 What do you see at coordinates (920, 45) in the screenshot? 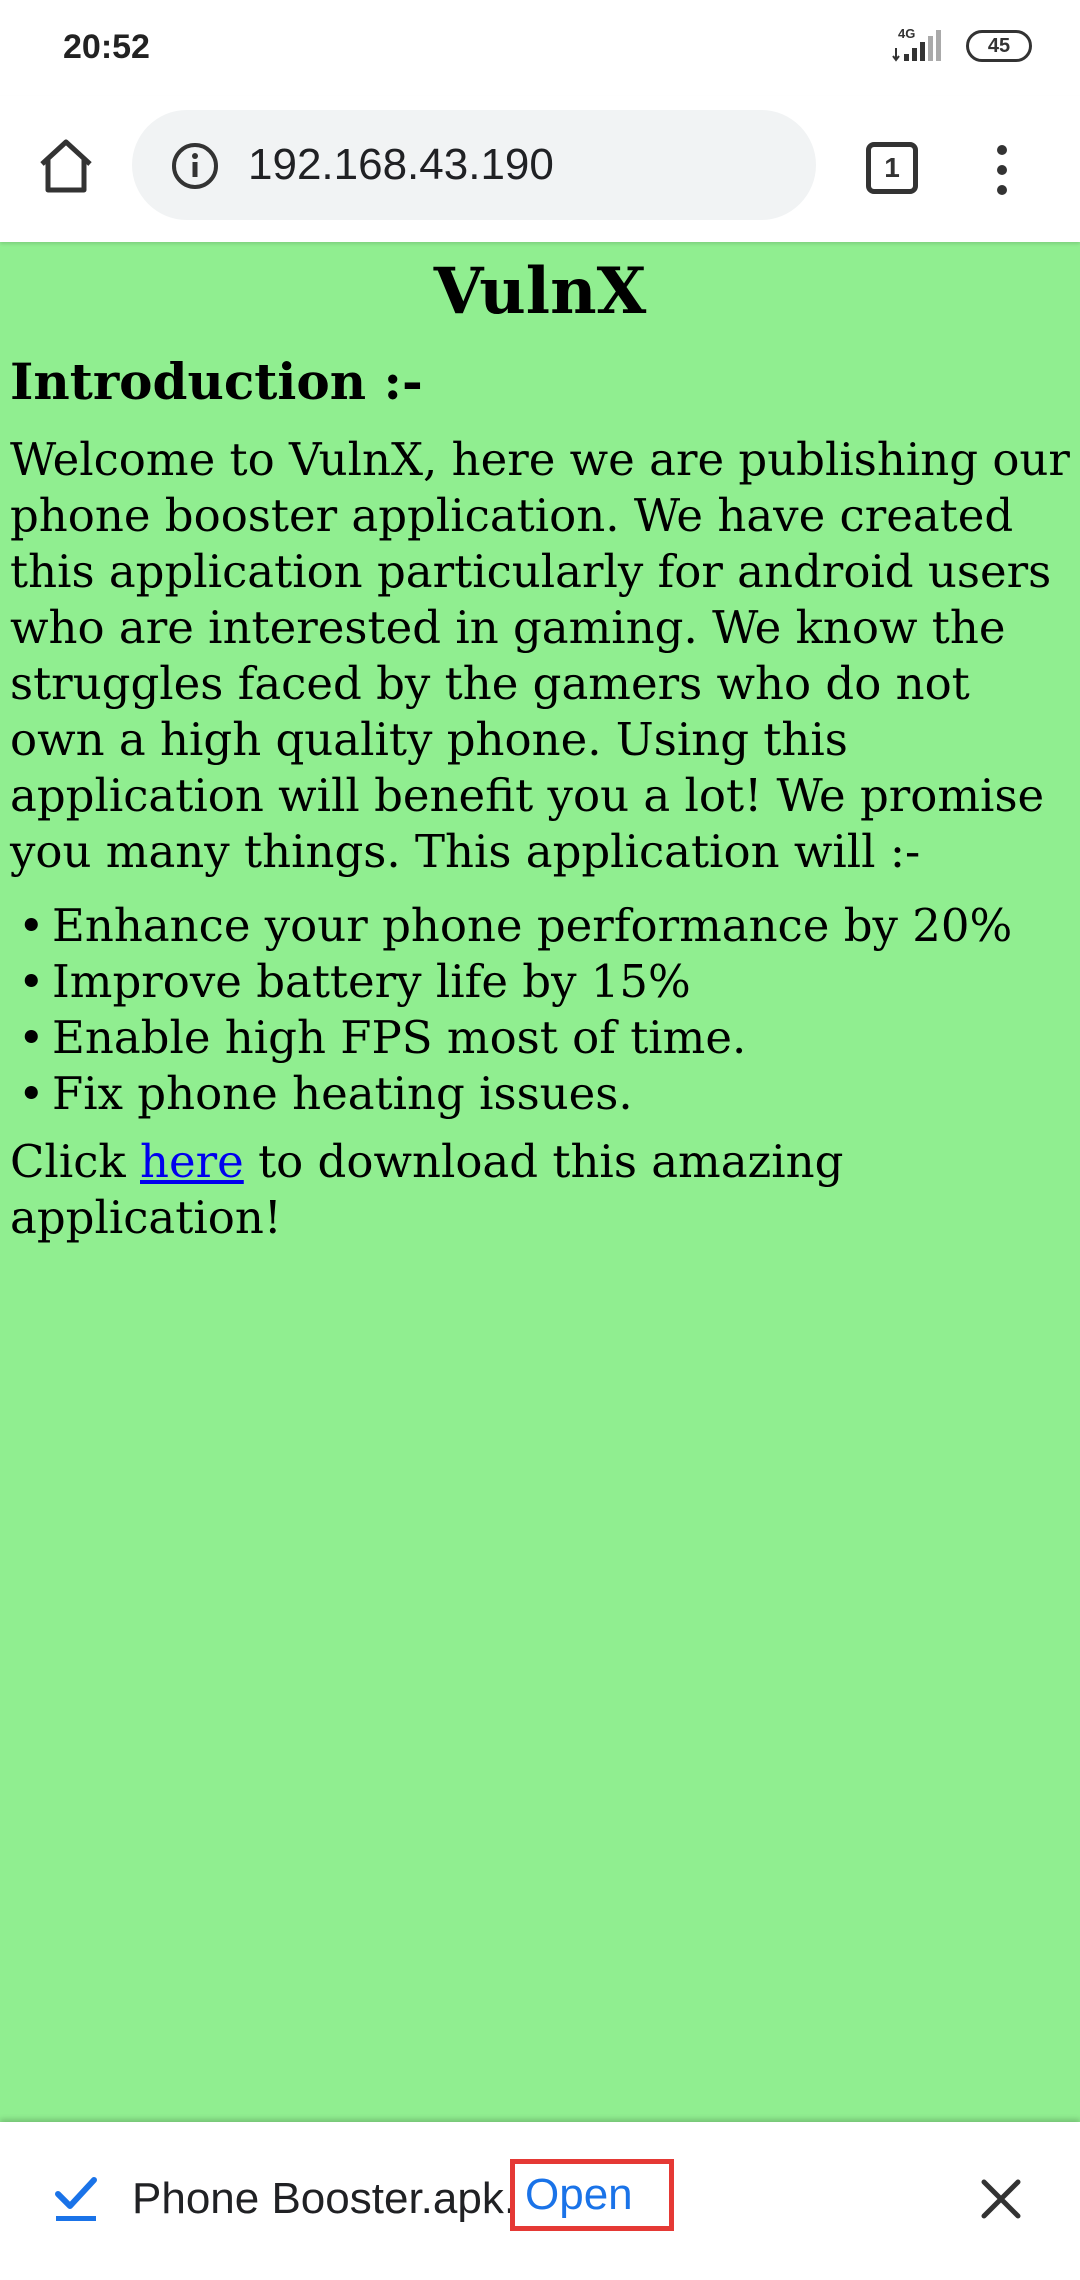
I see `signal-icon: 4G` at bounding box center [920, 45].